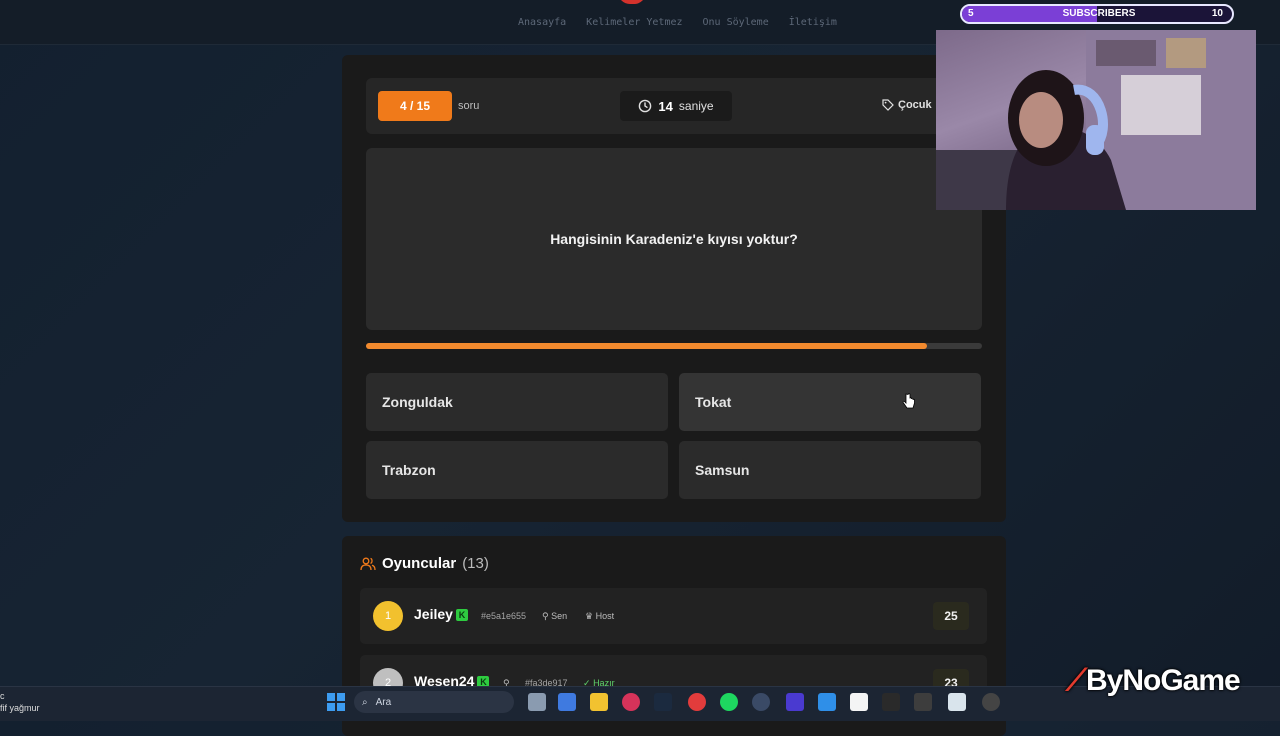 This screenshot has width=1280, height=736. What do you see at coordinates (676, 106) in the screenshot?
I see `timer: 14 saniye` at bounding box center [676, 106].